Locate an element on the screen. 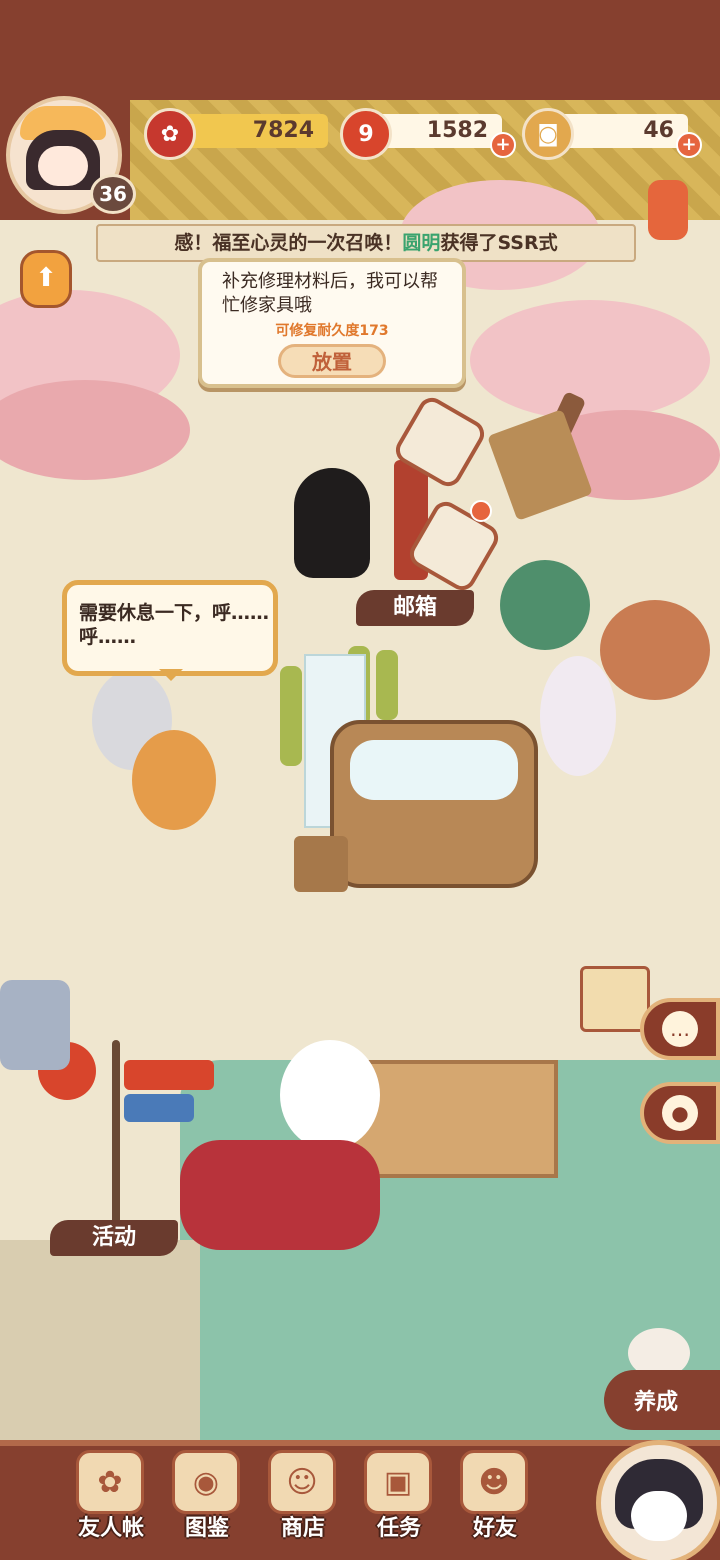 Image resolution: width=720 pixels, height=1560 pixels. ticker-prefix: 感！福至心灵的一次召唤！ is located at coordinates (288, 243).